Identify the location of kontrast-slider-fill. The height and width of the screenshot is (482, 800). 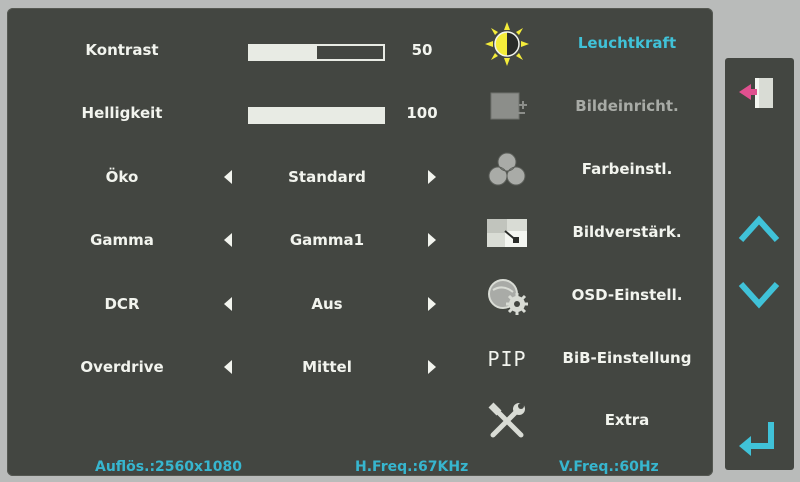
(283, 52).